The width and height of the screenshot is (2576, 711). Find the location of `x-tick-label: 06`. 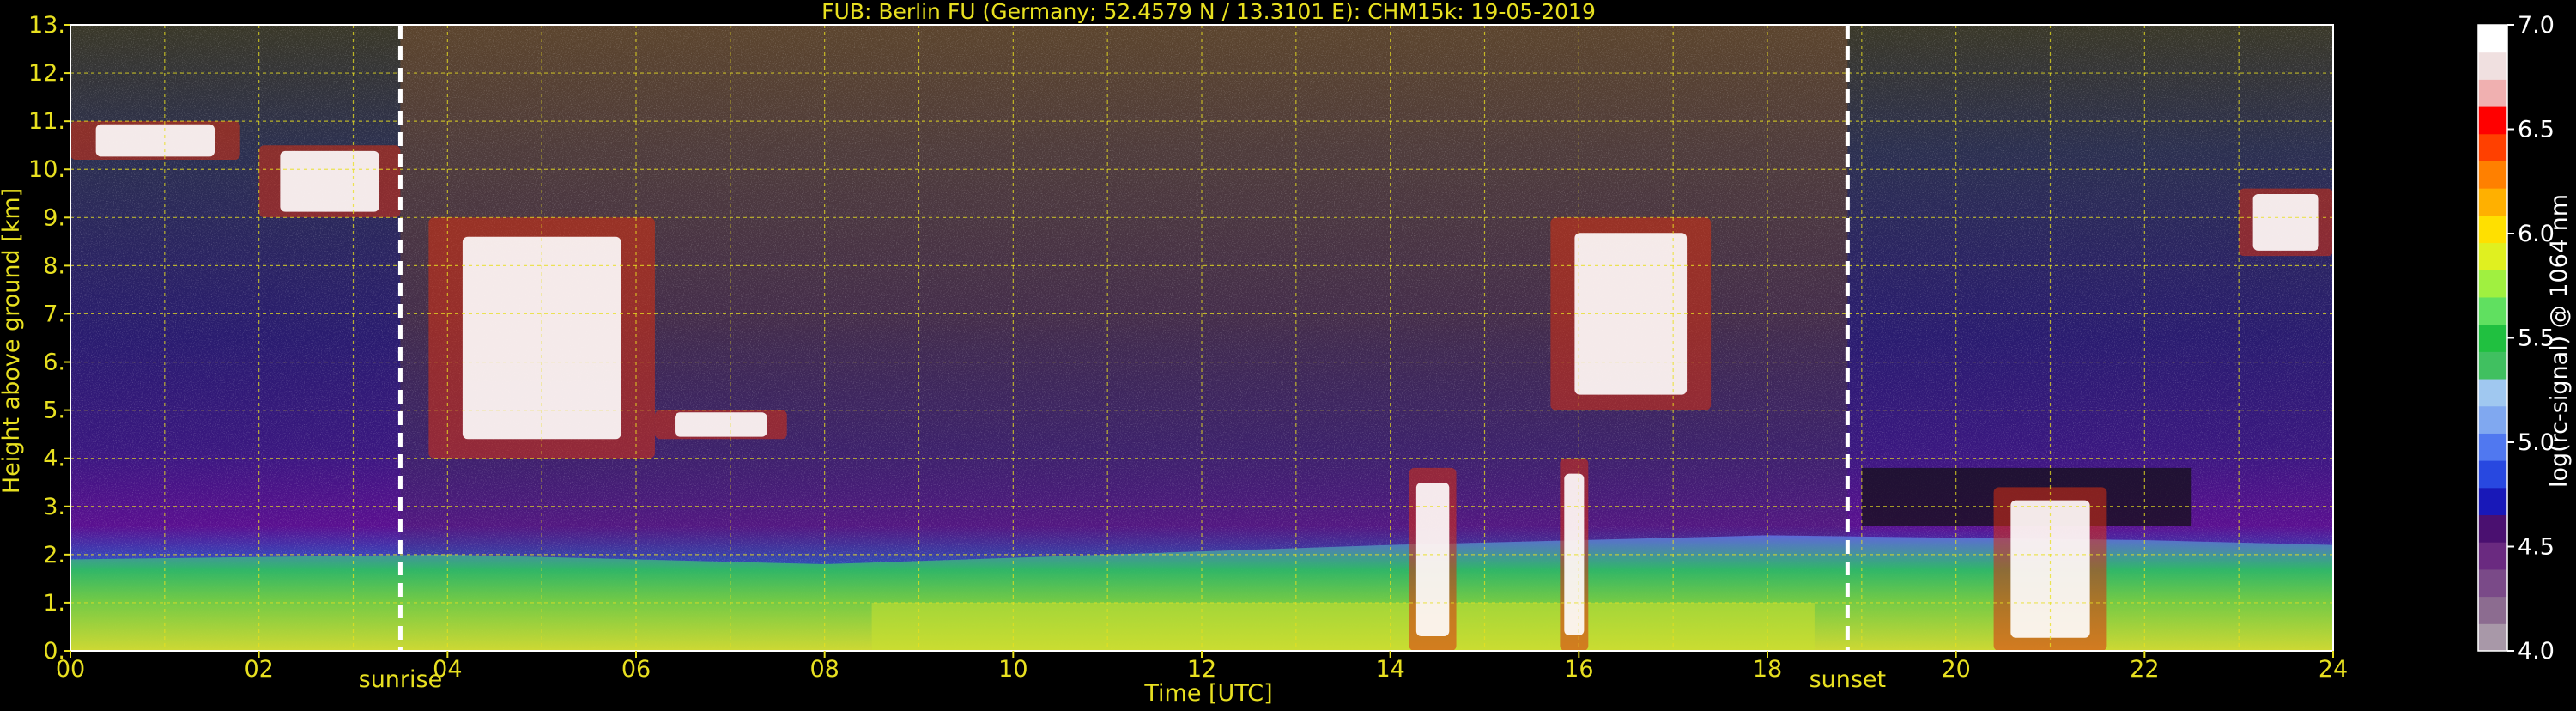

x-tick-label: 06 is located at coordinates (636, 669).